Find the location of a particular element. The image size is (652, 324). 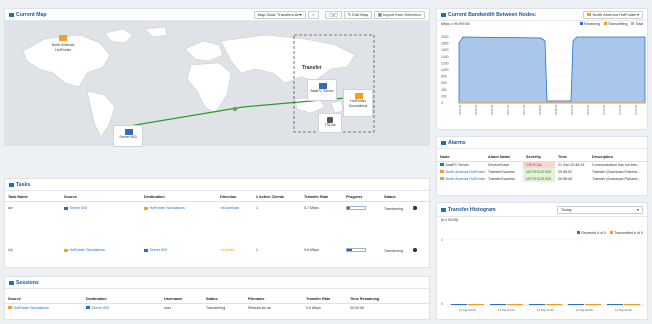

svg-text: 1 is located at coordinates (442, 240).